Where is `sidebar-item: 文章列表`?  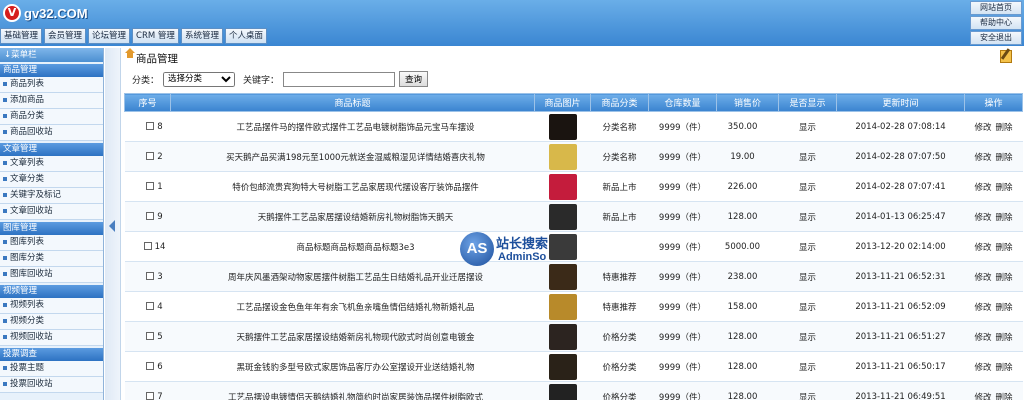 sidebar-item: 文章列表 is located at coordinates (51, 164).